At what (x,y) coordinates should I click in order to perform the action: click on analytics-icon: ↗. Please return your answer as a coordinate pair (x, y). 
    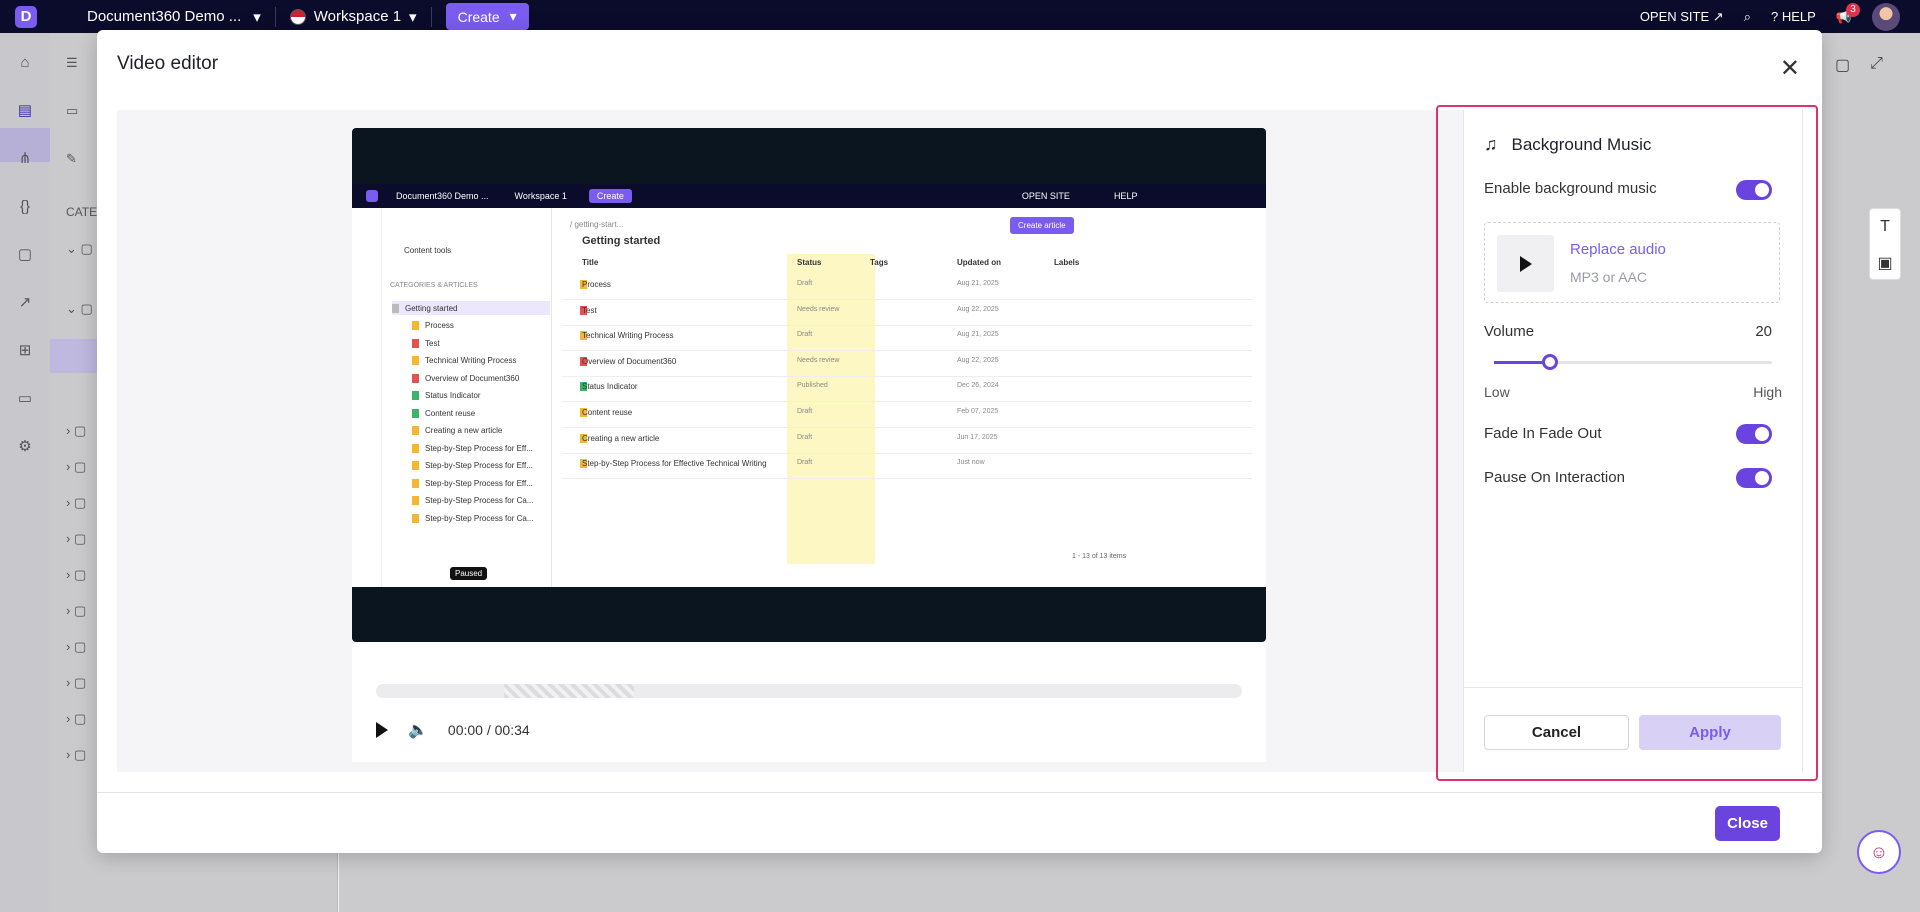
    Looking at the image, I should click on (25, 303).